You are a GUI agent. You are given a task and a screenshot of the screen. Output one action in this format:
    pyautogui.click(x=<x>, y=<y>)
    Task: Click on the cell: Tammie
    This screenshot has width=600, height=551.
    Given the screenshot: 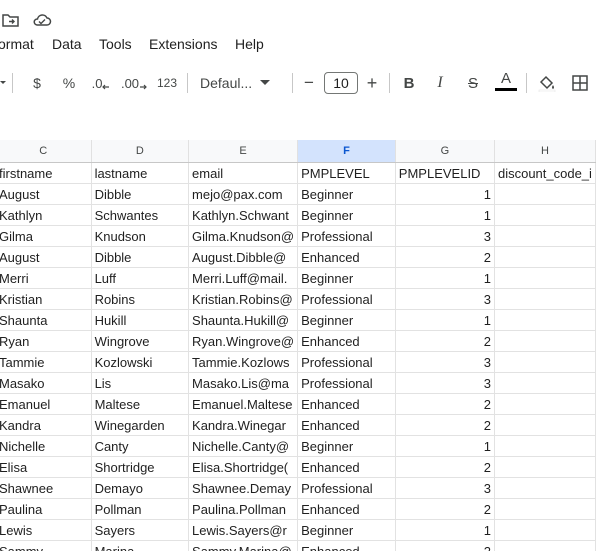 What is the action you would take?
    pyautogui.click(x=46, y=362)
    